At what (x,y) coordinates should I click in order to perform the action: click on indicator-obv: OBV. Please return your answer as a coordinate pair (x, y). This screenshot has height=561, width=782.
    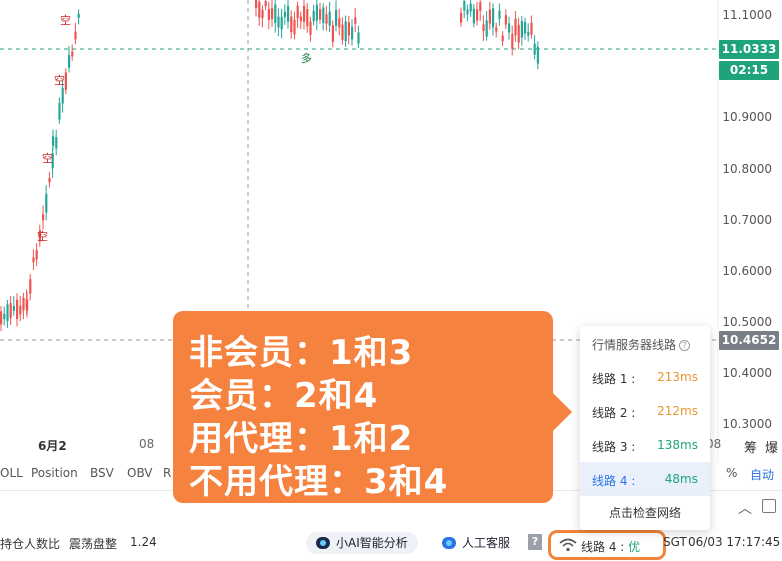
    Looking at the image, I should click on (140, 473).